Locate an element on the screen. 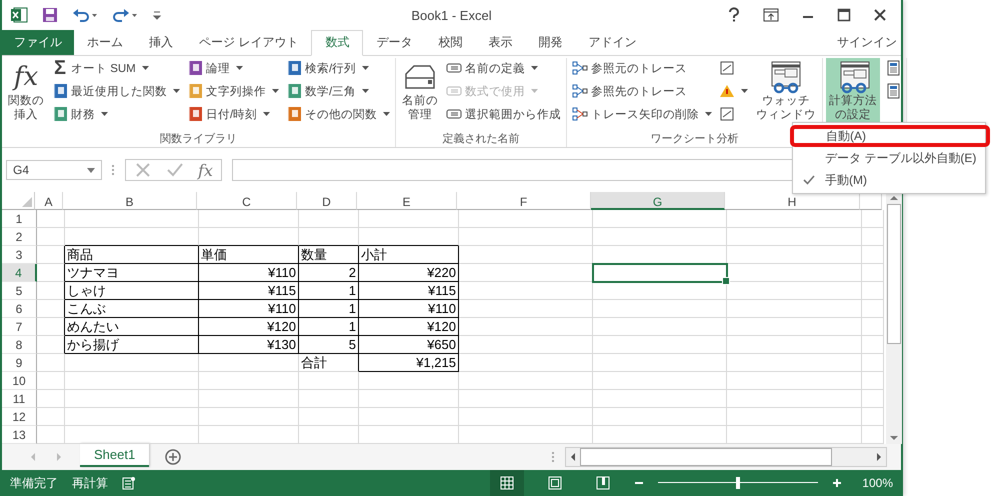 This screenshot has width=993, height=496. file-tab: ファイル is located at coordinates (38, 42).